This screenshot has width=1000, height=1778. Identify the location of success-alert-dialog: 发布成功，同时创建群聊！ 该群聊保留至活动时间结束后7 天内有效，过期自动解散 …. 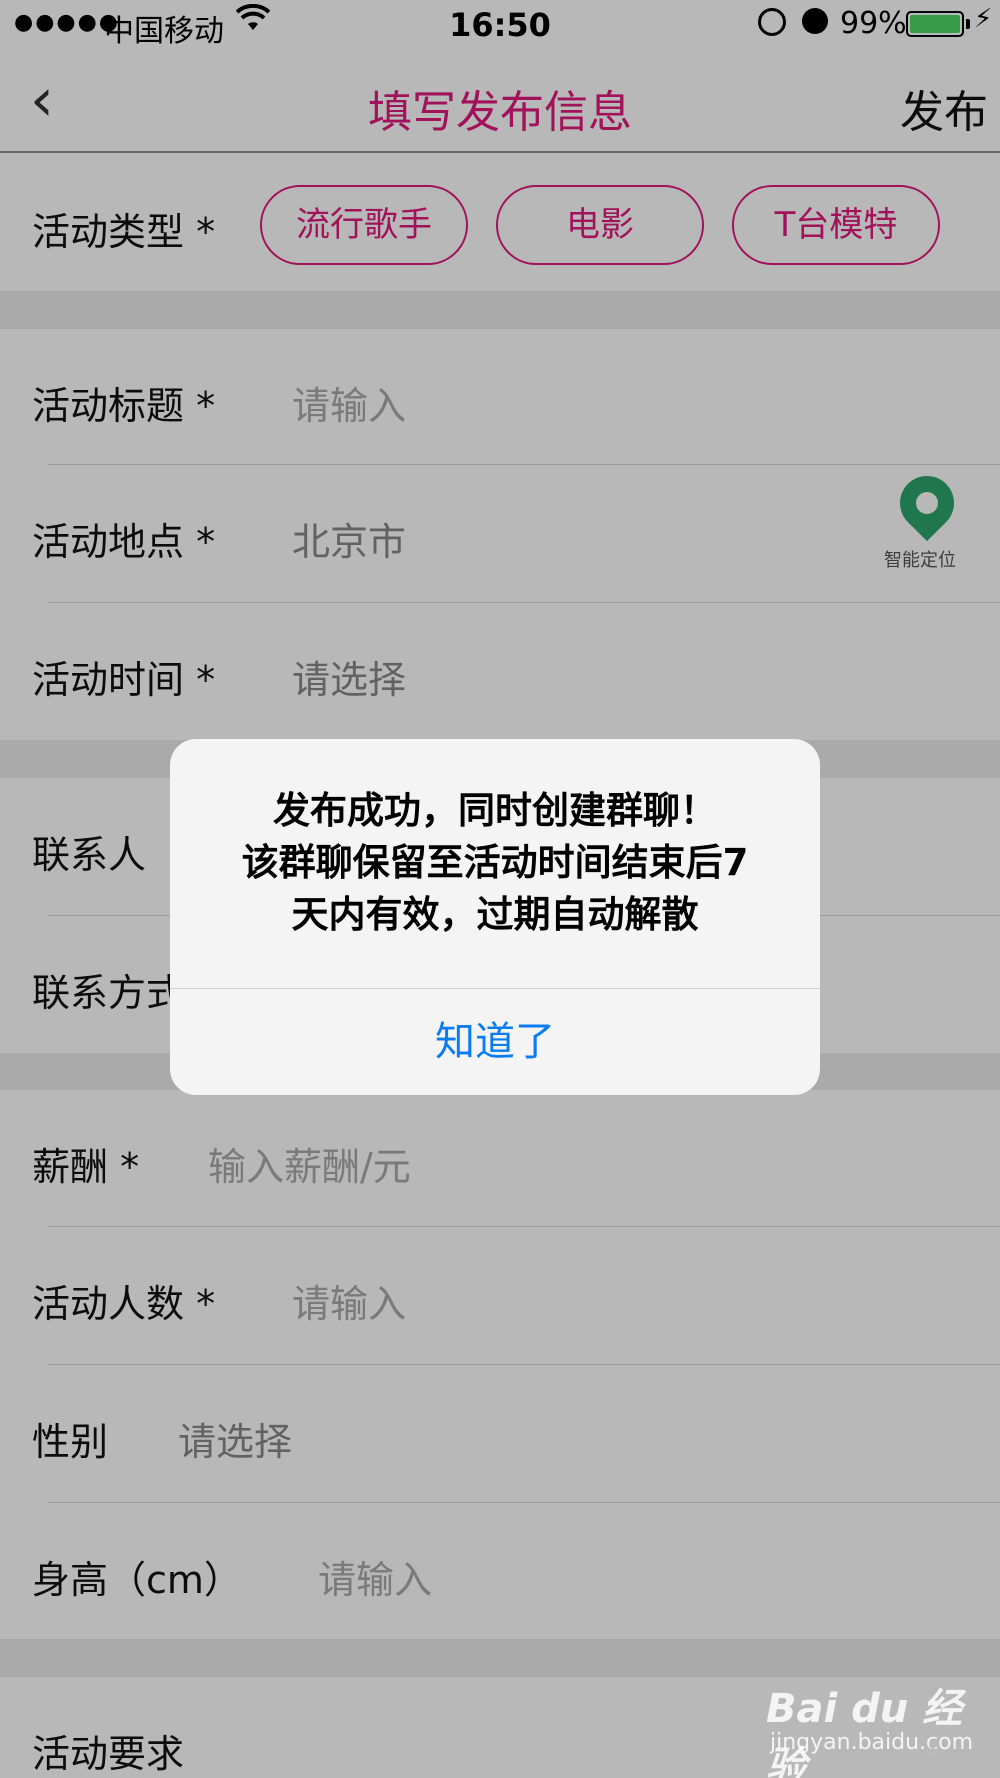
(495, 917).